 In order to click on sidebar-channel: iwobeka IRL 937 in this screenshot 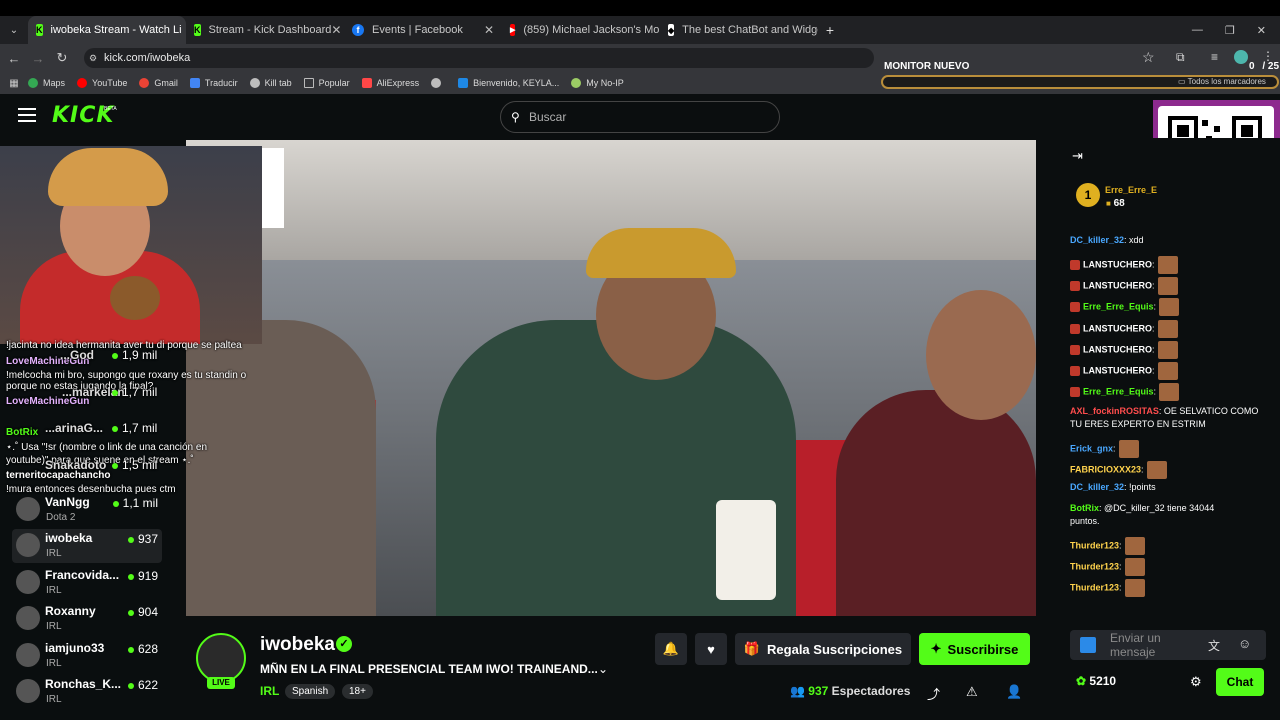, I will do `click(87, 546)`.